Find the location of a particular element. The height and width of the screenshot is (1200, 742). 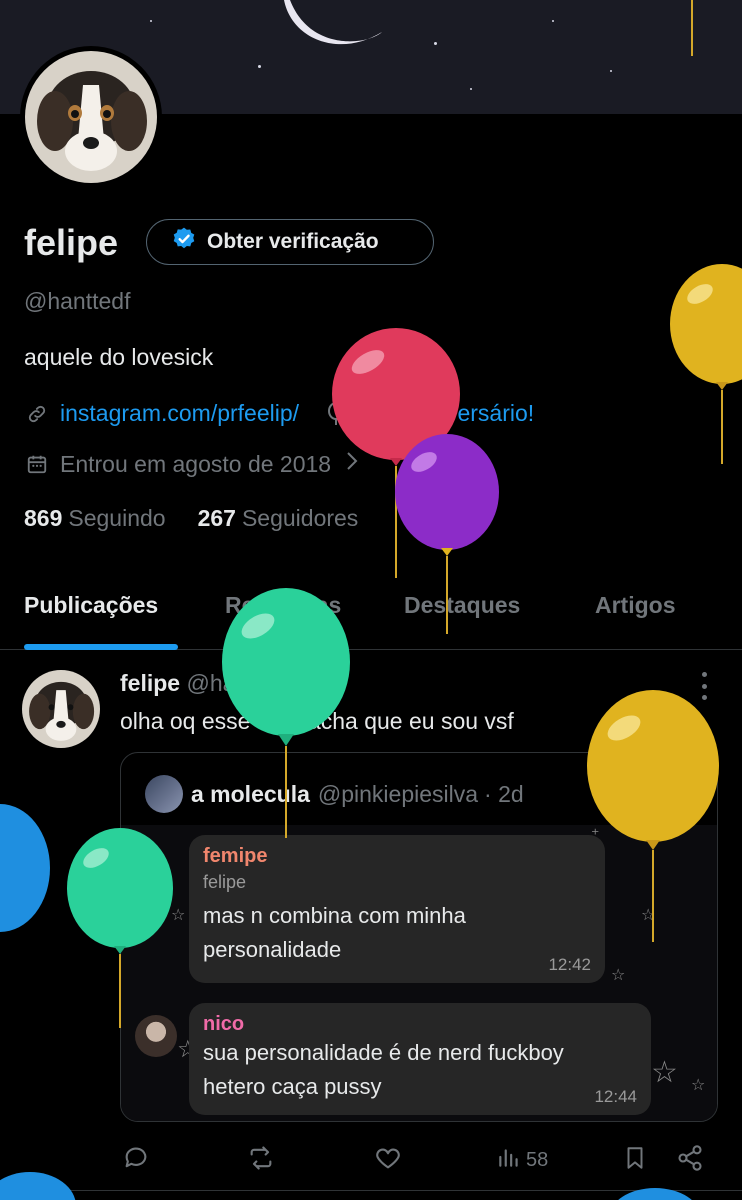

joined-date: Entrou em agosto de 2018 is located at coordinates (196, 463).